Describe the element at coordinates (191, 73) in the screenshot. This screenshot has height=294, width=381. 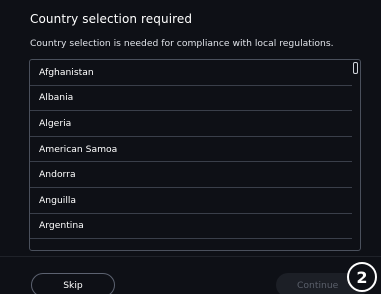
I see `country-list-item: Afghanistan` at that location.